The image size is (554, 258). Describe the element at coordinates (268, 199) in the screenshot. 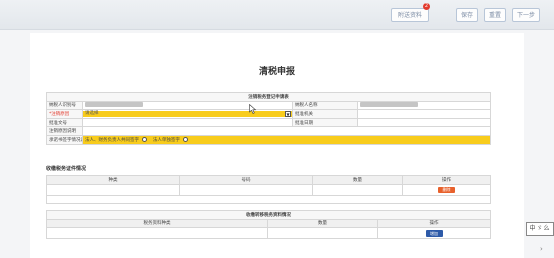

I see `cert-empty-row` at that location.